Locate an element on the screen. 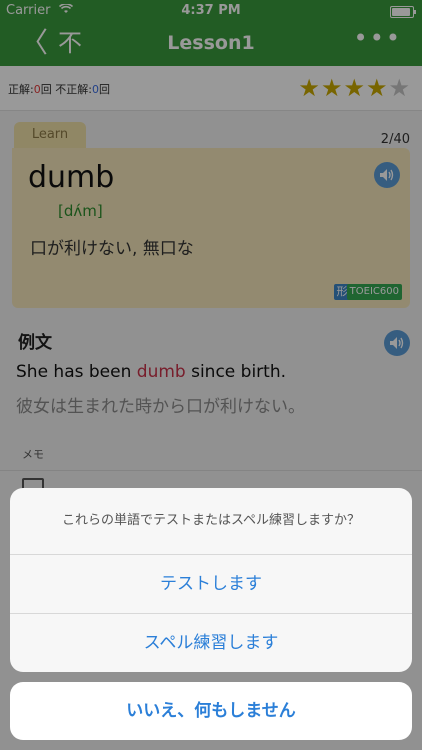 Image resolution: width=422 pixels, height=750 pixels. test-button: テストします is located at coordinates (211, 584).